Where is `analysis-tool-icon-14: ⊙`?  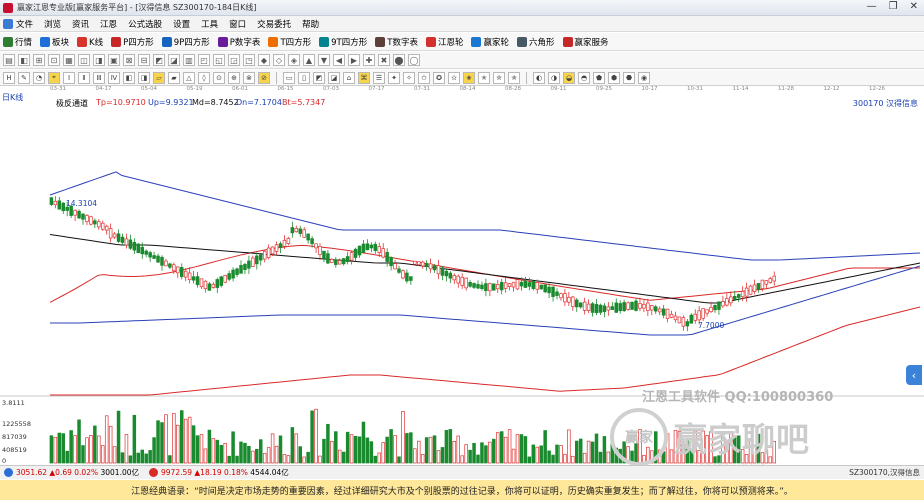 analysis-tool-icon-14: ⊙ is located at coordinates (219, 77).